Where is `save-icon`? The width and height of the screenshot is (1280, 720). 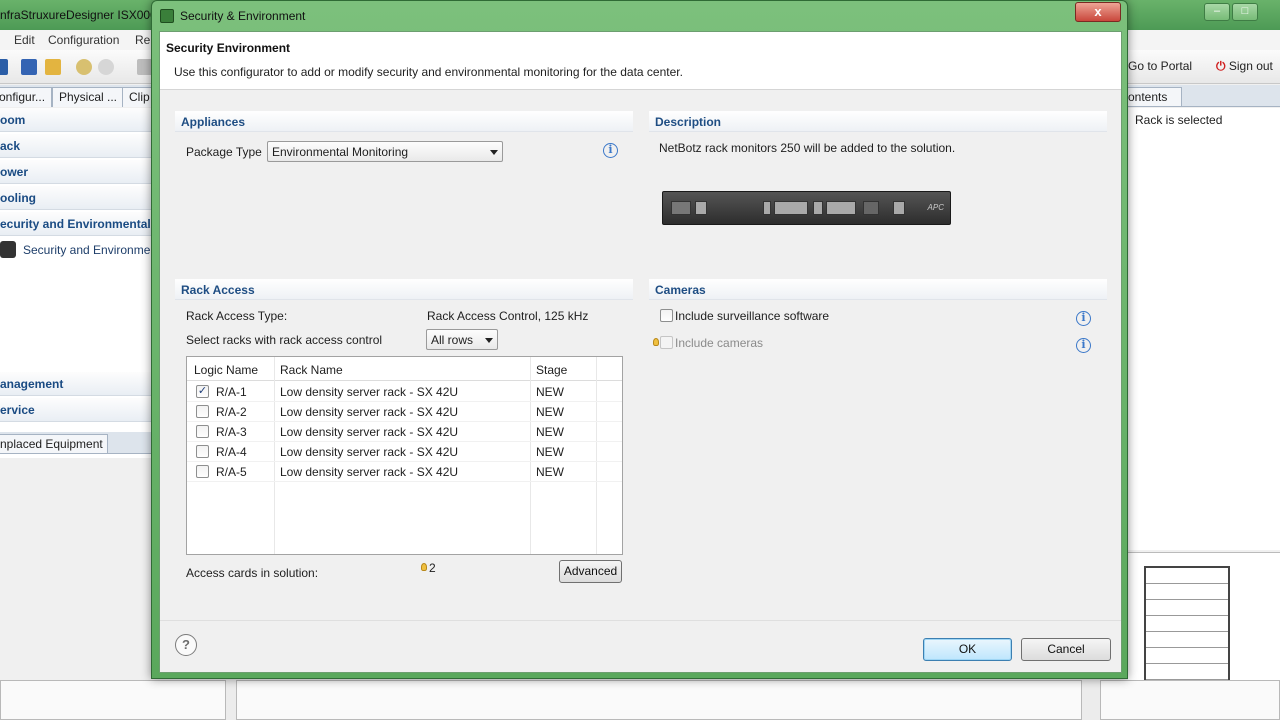
save-icon is located at coordinates (29, 67).